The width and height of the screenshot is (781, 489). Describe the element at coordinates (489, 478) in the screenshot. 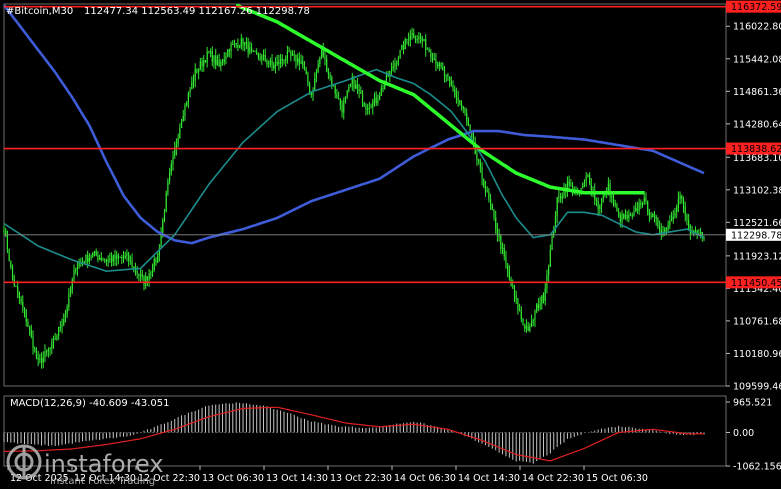

I see `time-tick-label: 14 Oct 14:30` at that location.